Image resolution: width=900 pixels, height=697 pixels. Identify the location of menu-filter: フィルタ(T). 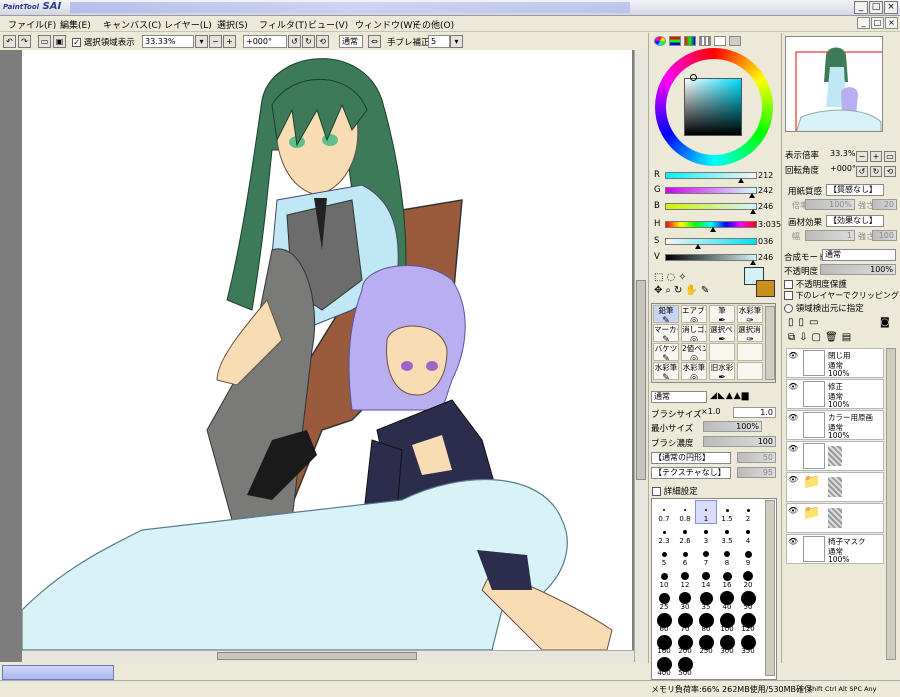
(283, 24).